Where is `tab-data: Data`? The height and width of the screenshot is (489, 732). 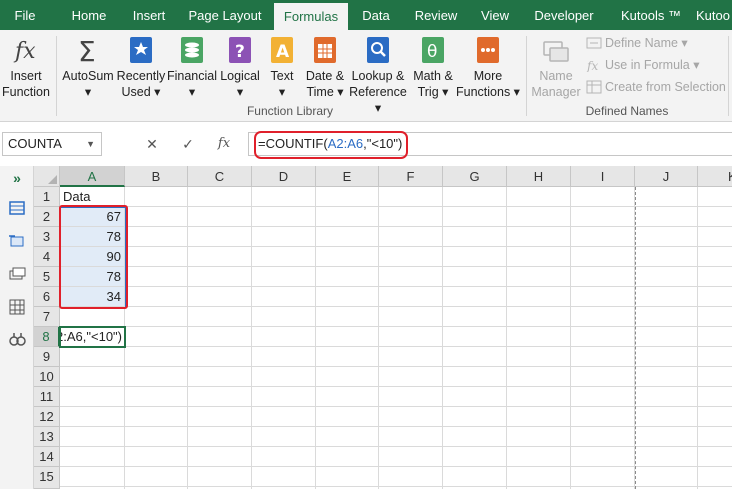 tab-data: Data is located at coordinates (376, 15).